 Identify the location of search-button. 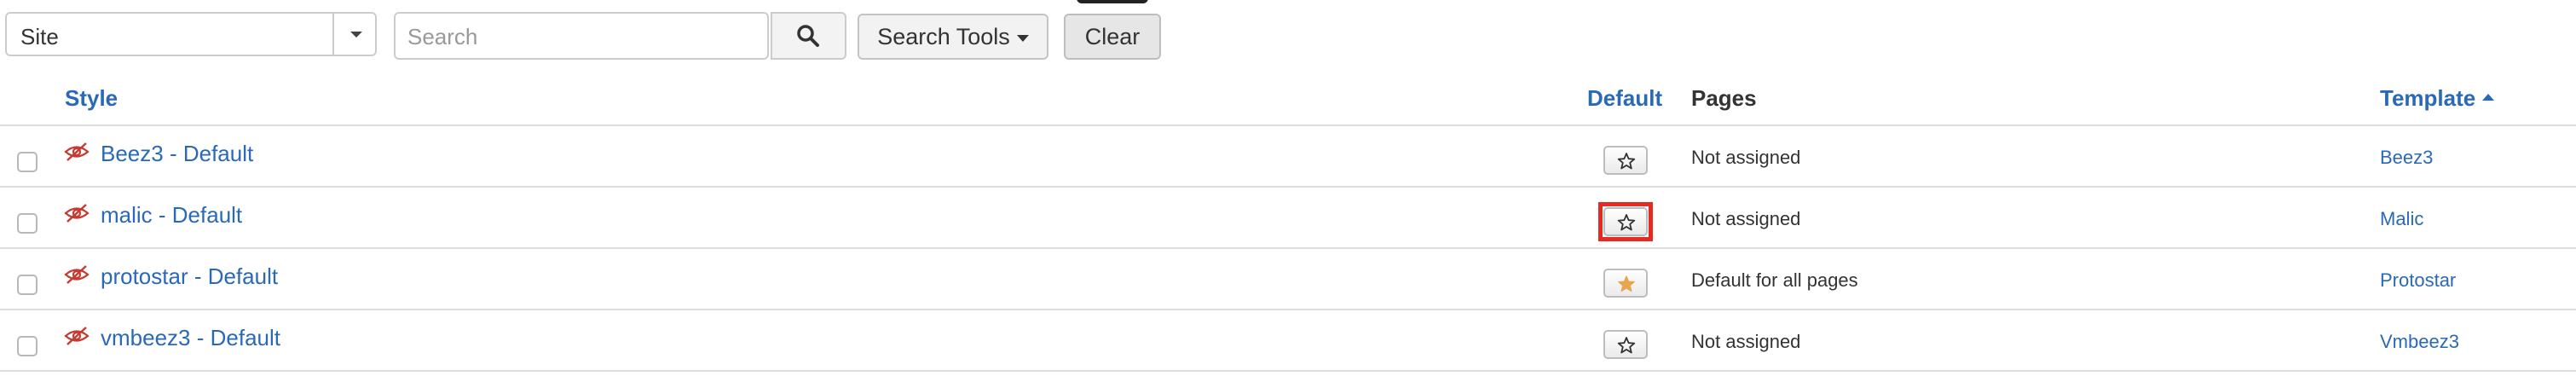
(808, 36).